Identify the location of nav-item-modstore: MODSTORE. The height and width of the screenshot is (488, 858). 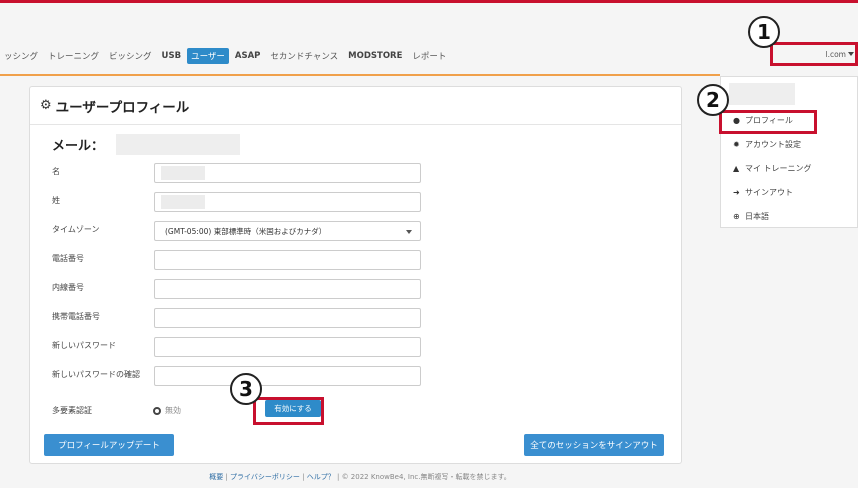
(375, 56).